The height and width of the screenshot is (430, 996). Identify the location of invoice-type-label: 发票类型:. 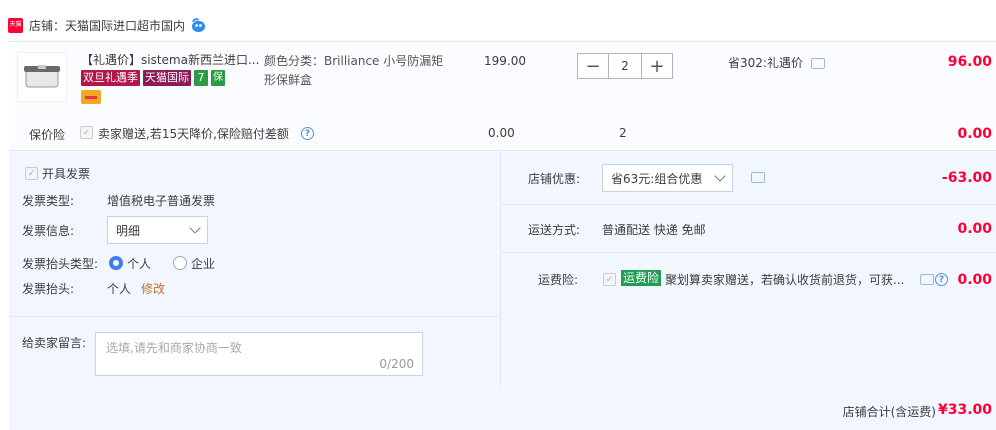
(48, 201).